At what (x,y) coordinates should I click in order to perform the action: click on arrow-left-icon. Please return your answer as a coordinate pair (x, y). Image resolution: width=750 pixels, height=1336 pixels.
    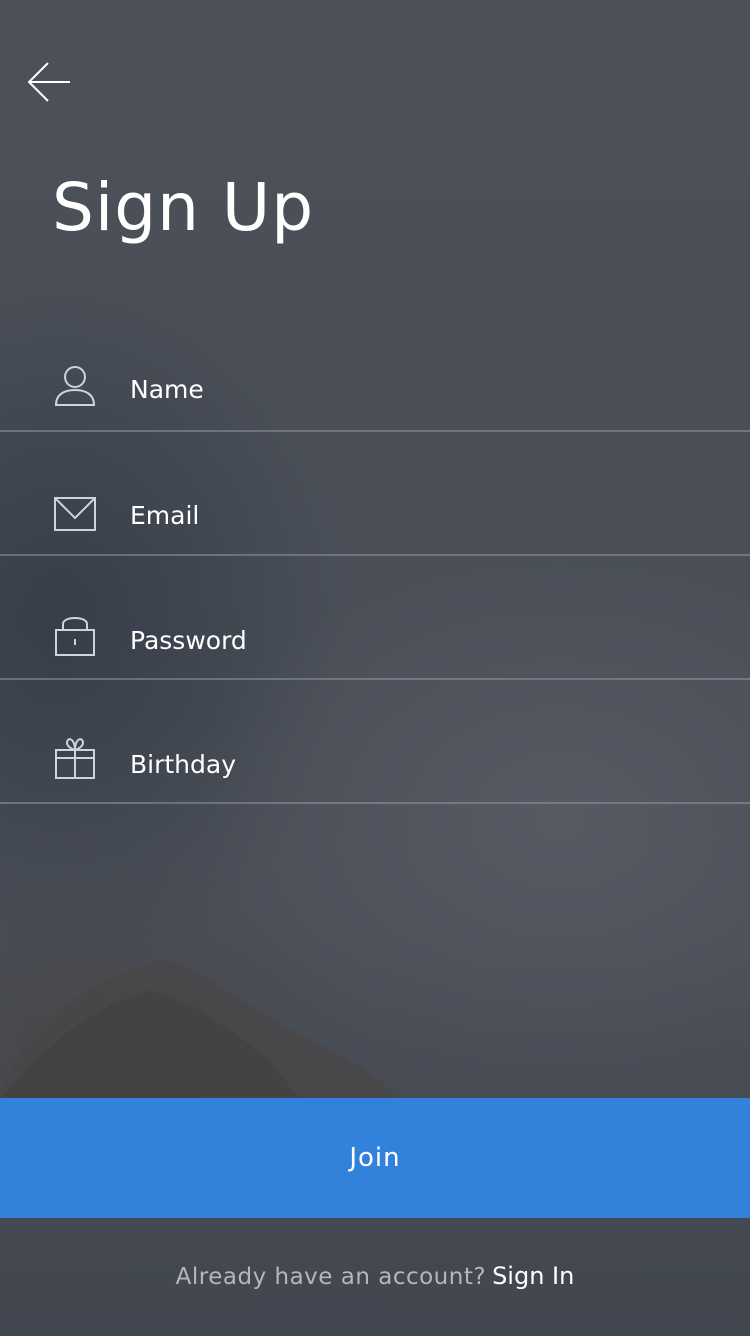
    Looking at the image, I should click on (48, 82).